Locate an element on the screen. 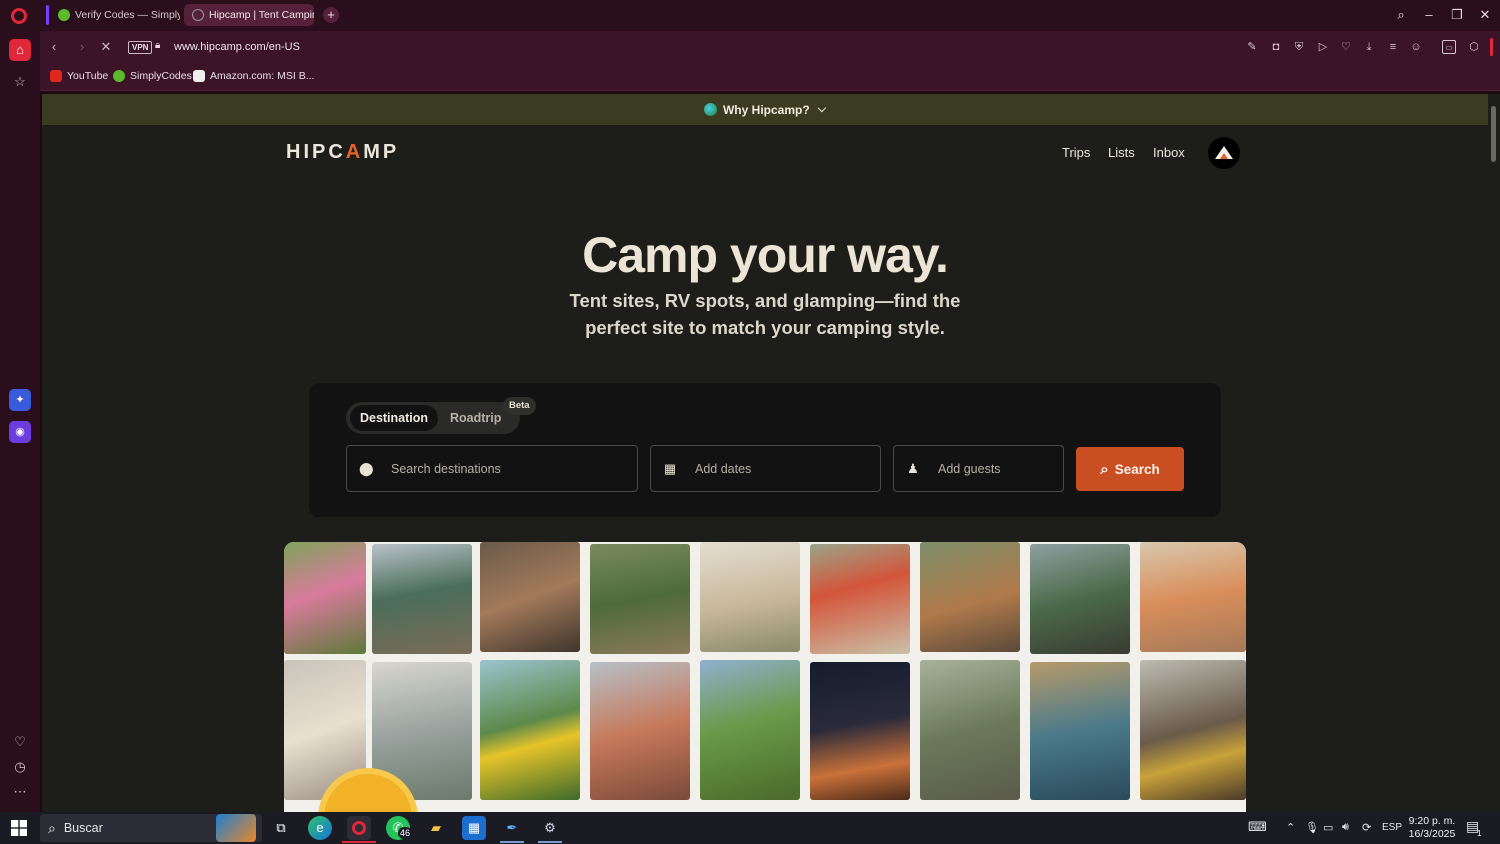  keyboard-icon: ⌨ is located at coordinates (1257, 827).